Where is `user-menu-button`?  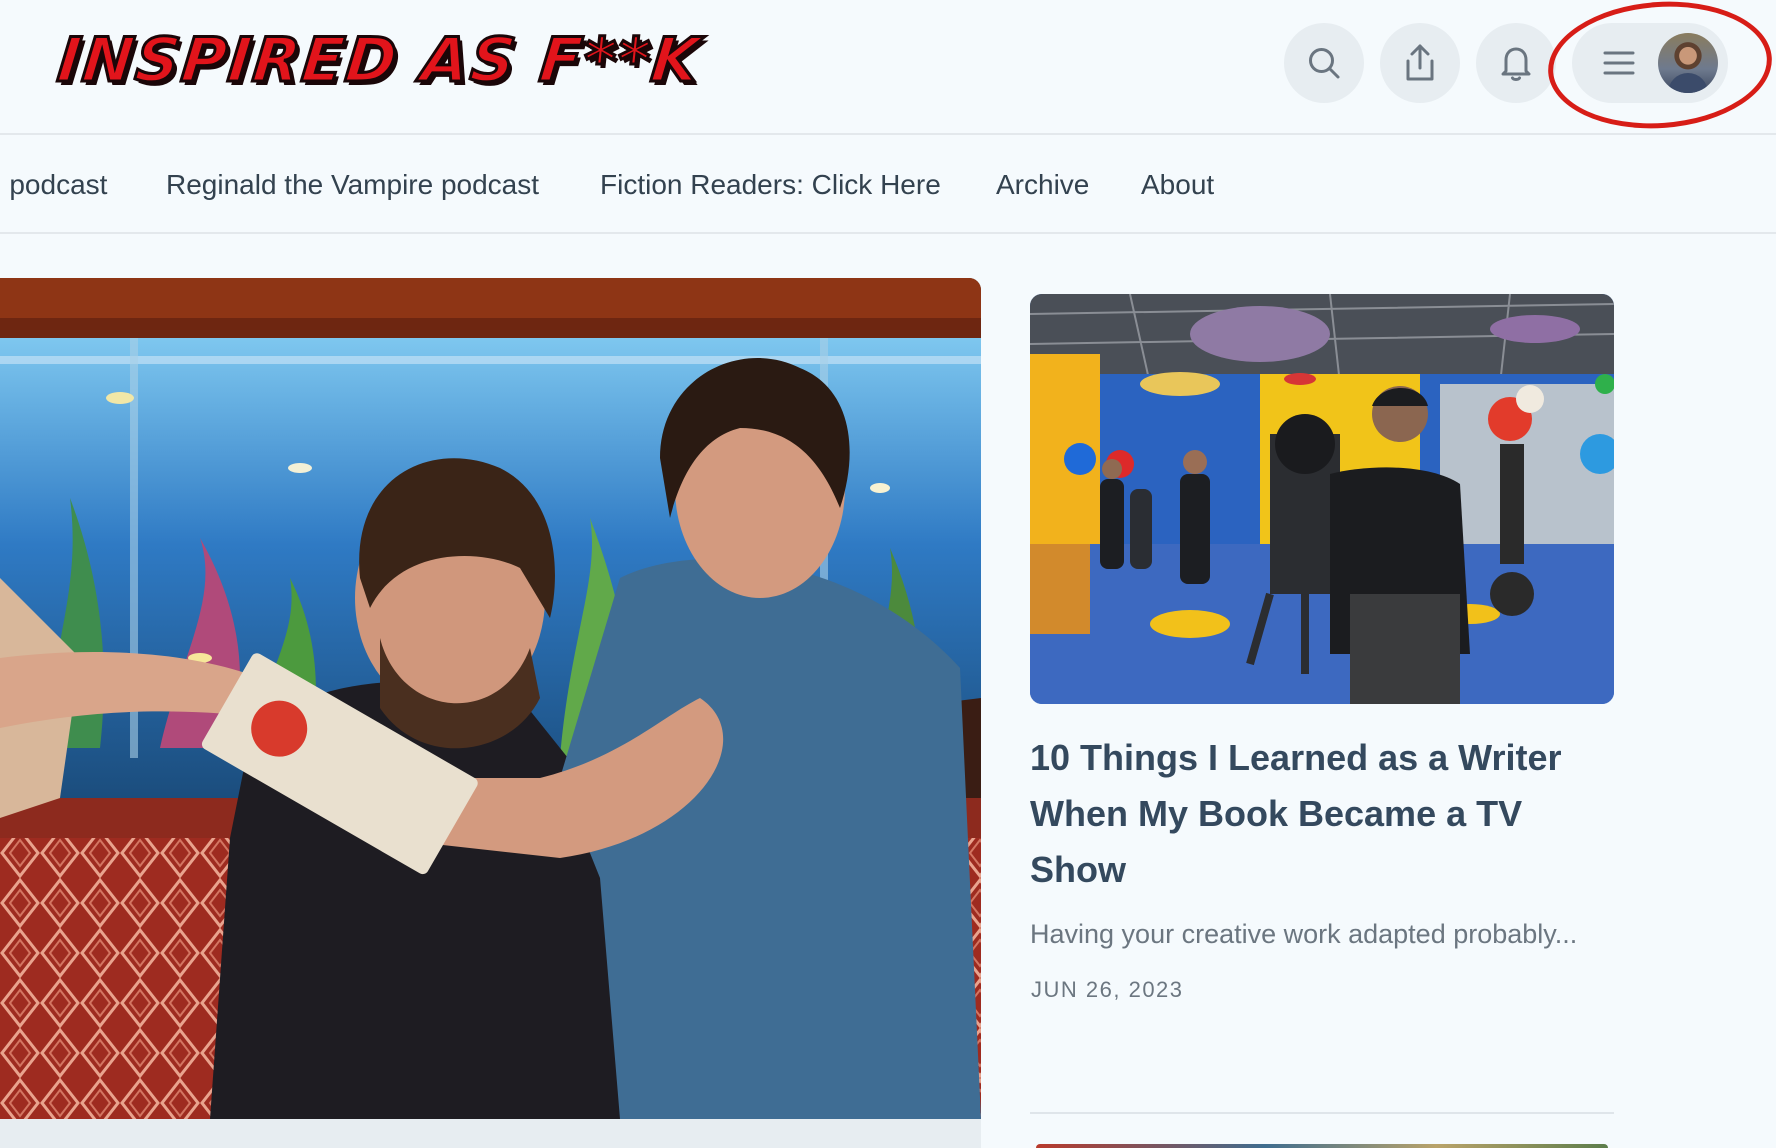
user-menu-button is located at coordinates (1650, 63).